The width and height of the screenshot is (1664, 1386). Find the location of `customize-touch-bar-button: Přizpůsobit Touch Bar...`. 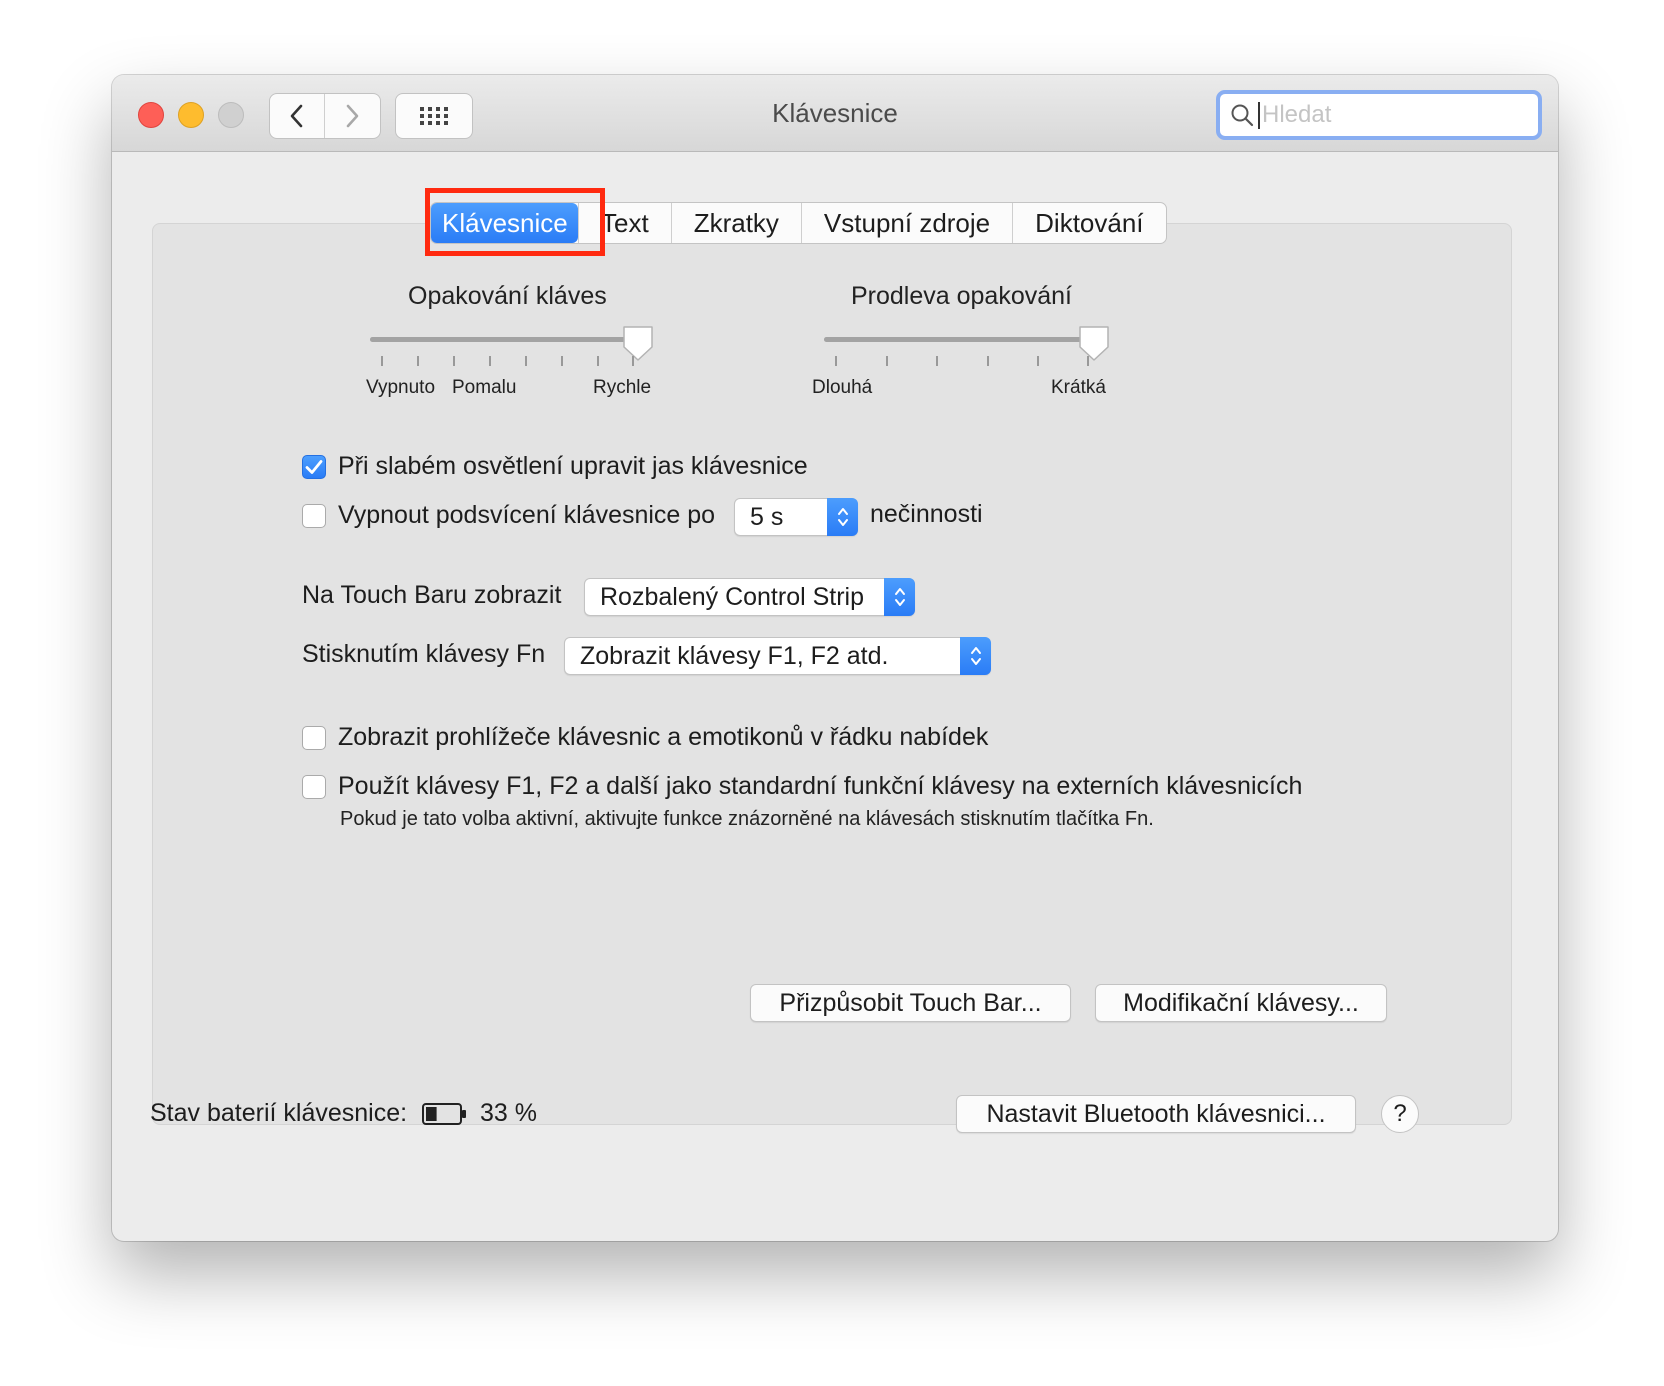

customize-touch-bar-button: Přizpůsobit Touch Bar... is located at coordinates (910, 1003).